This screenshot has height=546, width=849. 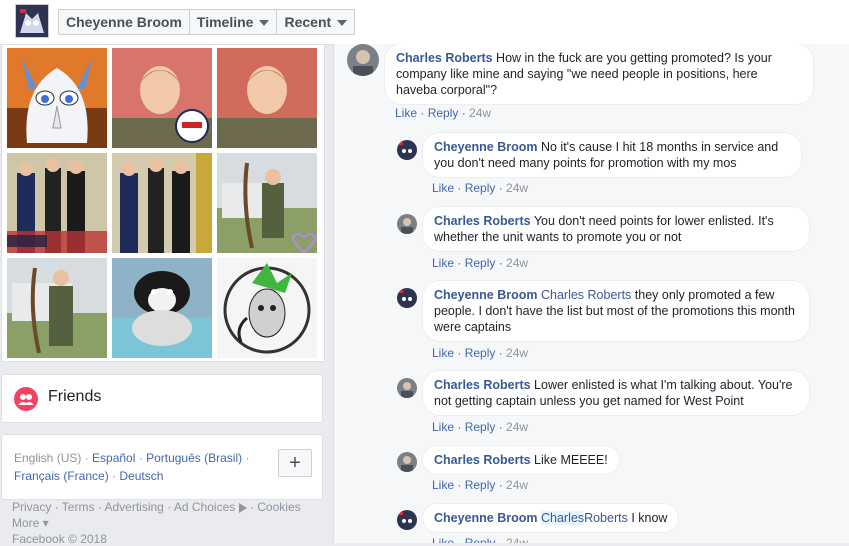 What do you see at coordinates (242, 507) in the screenshot?
I see `ad-choices-icon` at bounding box center [242, 507].